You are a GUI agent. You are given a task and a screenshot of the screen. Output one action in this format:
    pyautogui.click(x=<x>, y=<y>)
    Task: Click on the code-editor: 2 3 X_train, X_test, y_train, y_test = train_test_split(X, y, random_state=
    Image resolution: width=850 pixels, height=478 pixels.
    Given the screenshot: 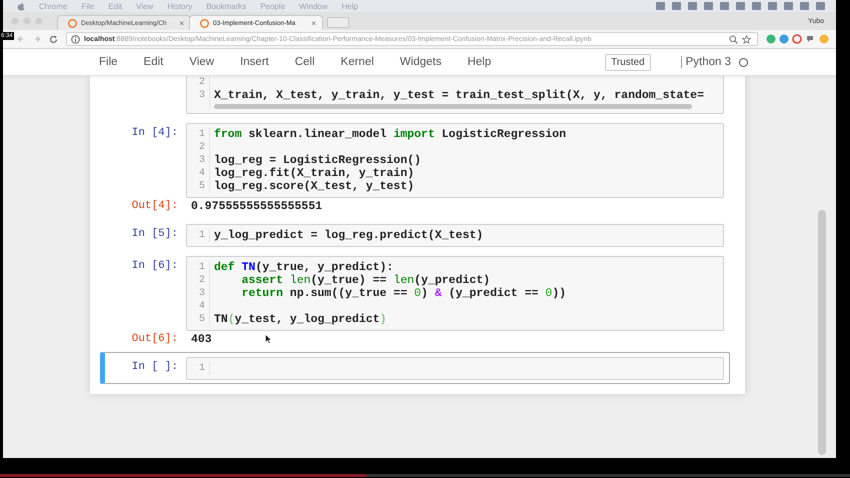 What is the action you would take?
    pyautogui.click(x=455, y=95)
    